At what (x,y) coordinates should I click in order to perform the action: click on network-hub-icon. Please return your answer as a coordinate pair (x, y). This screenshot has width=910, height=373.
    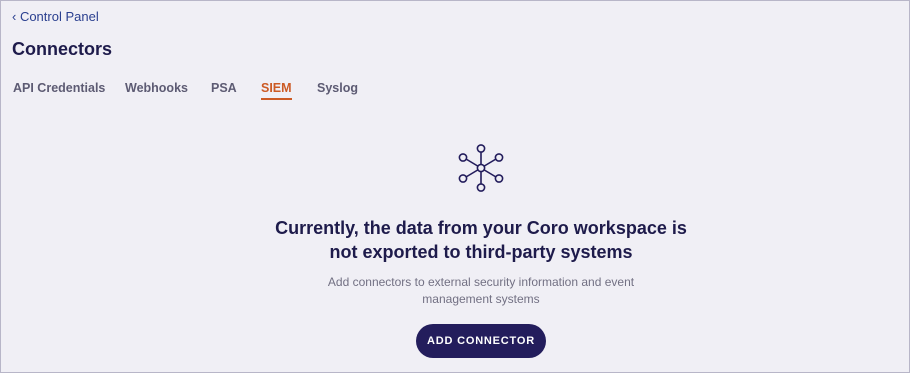
    Looking at the image, I should click on (481, 168).